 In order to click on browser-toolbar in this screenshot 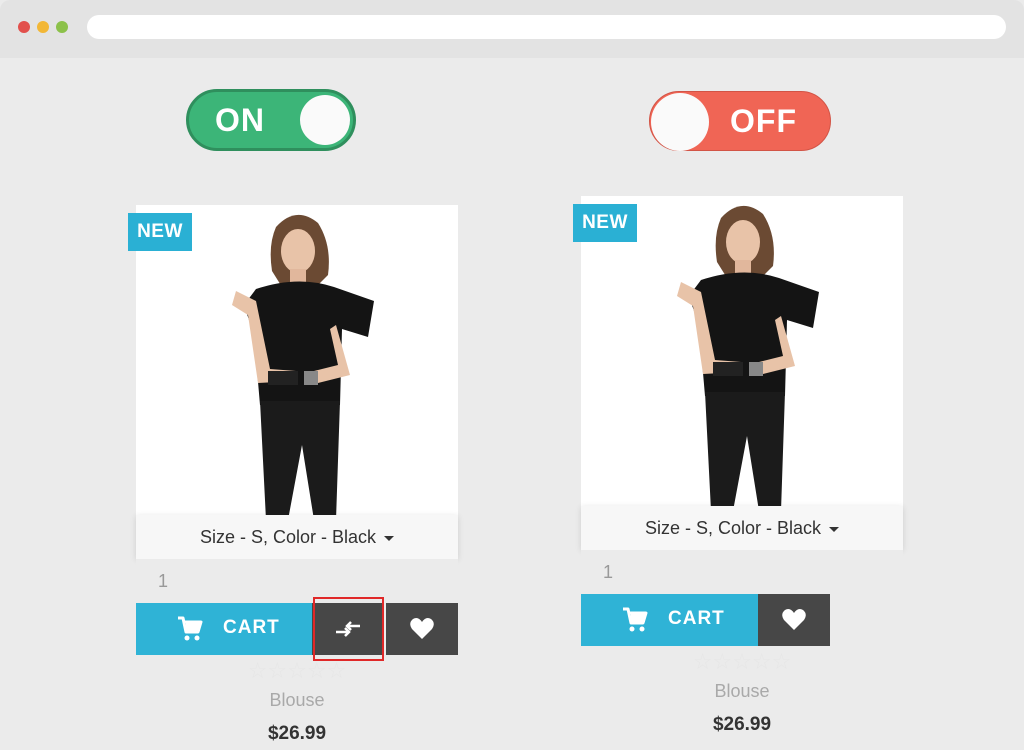, I will do `click(512, 29)`.